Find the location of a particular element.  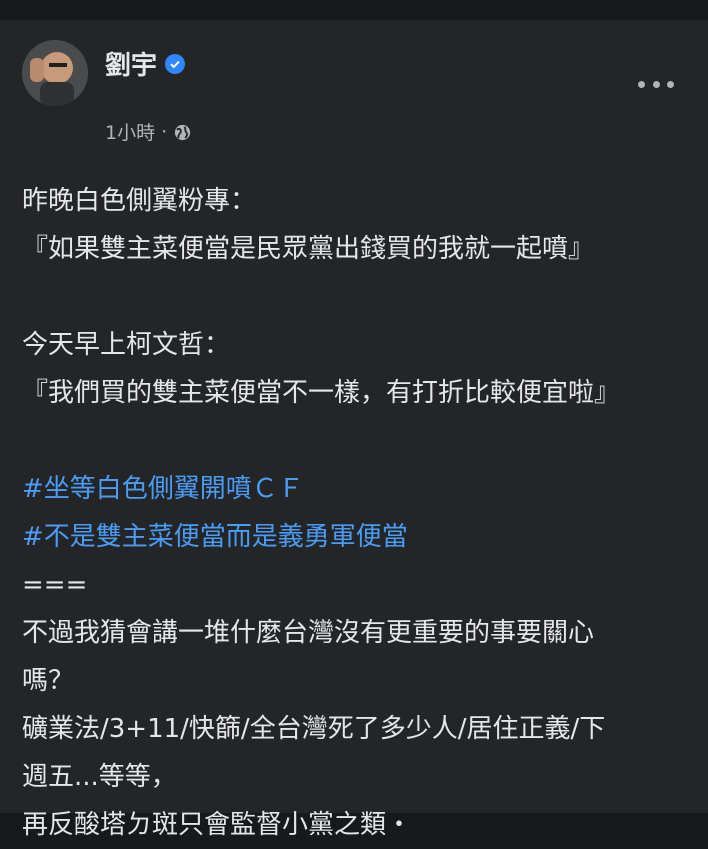

author-name: 劉宇 is located at coordinates (131, 63).